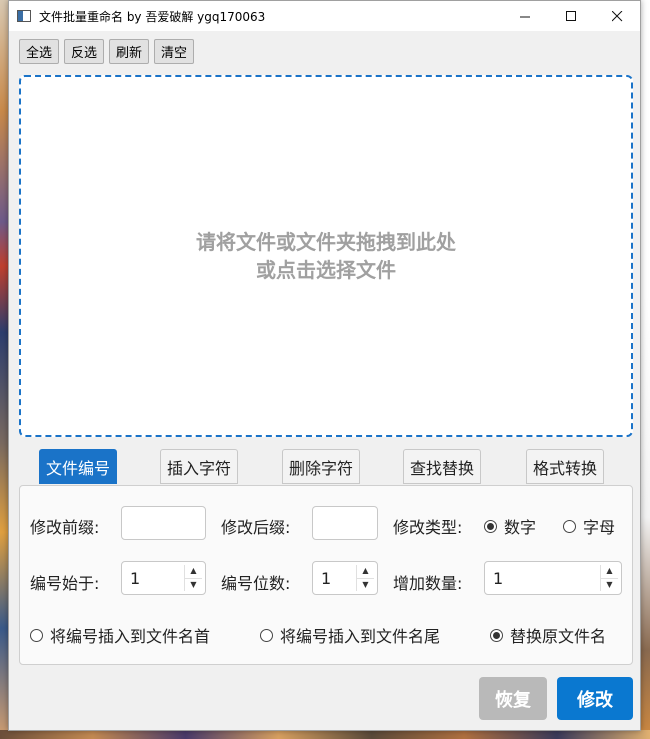 This screenshot has height=739, width=650. I want to click on tab-format-convert: 格式转换, so click(565, 466).